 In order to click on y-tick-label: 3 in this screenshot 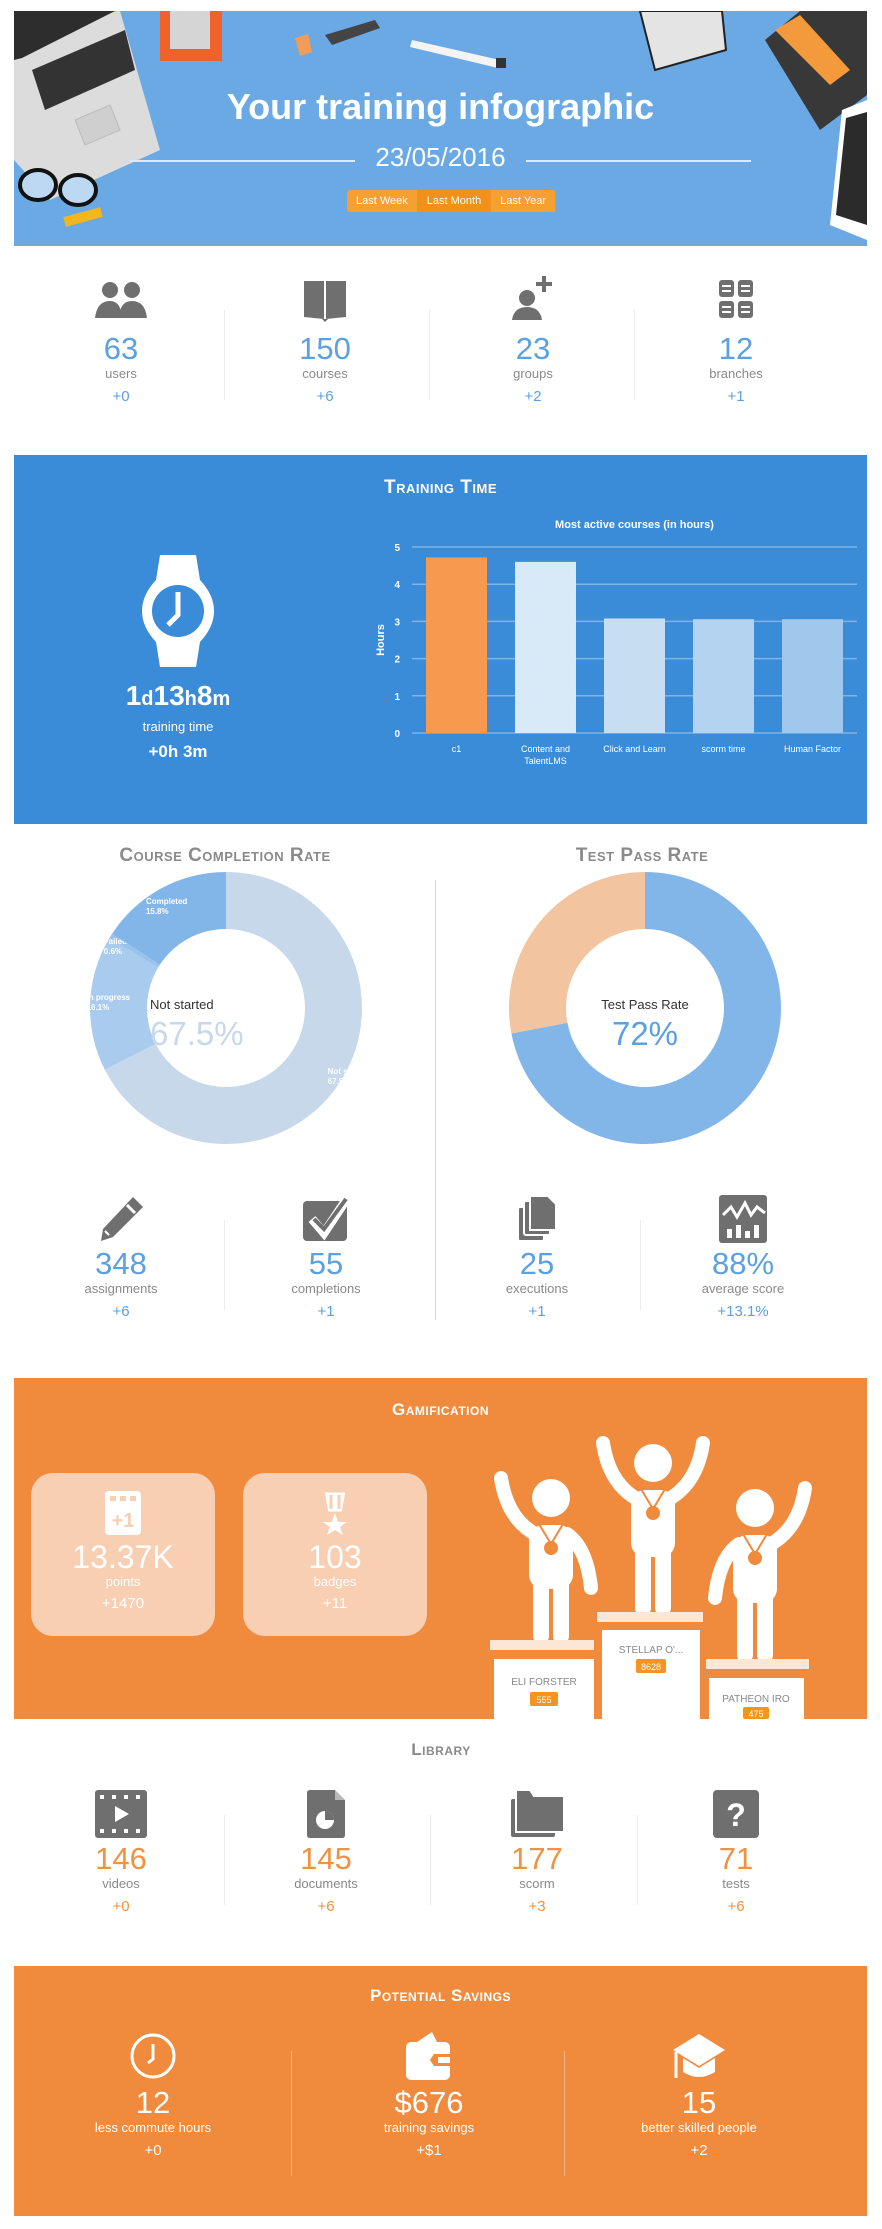, I will do `click(397, 622)`.